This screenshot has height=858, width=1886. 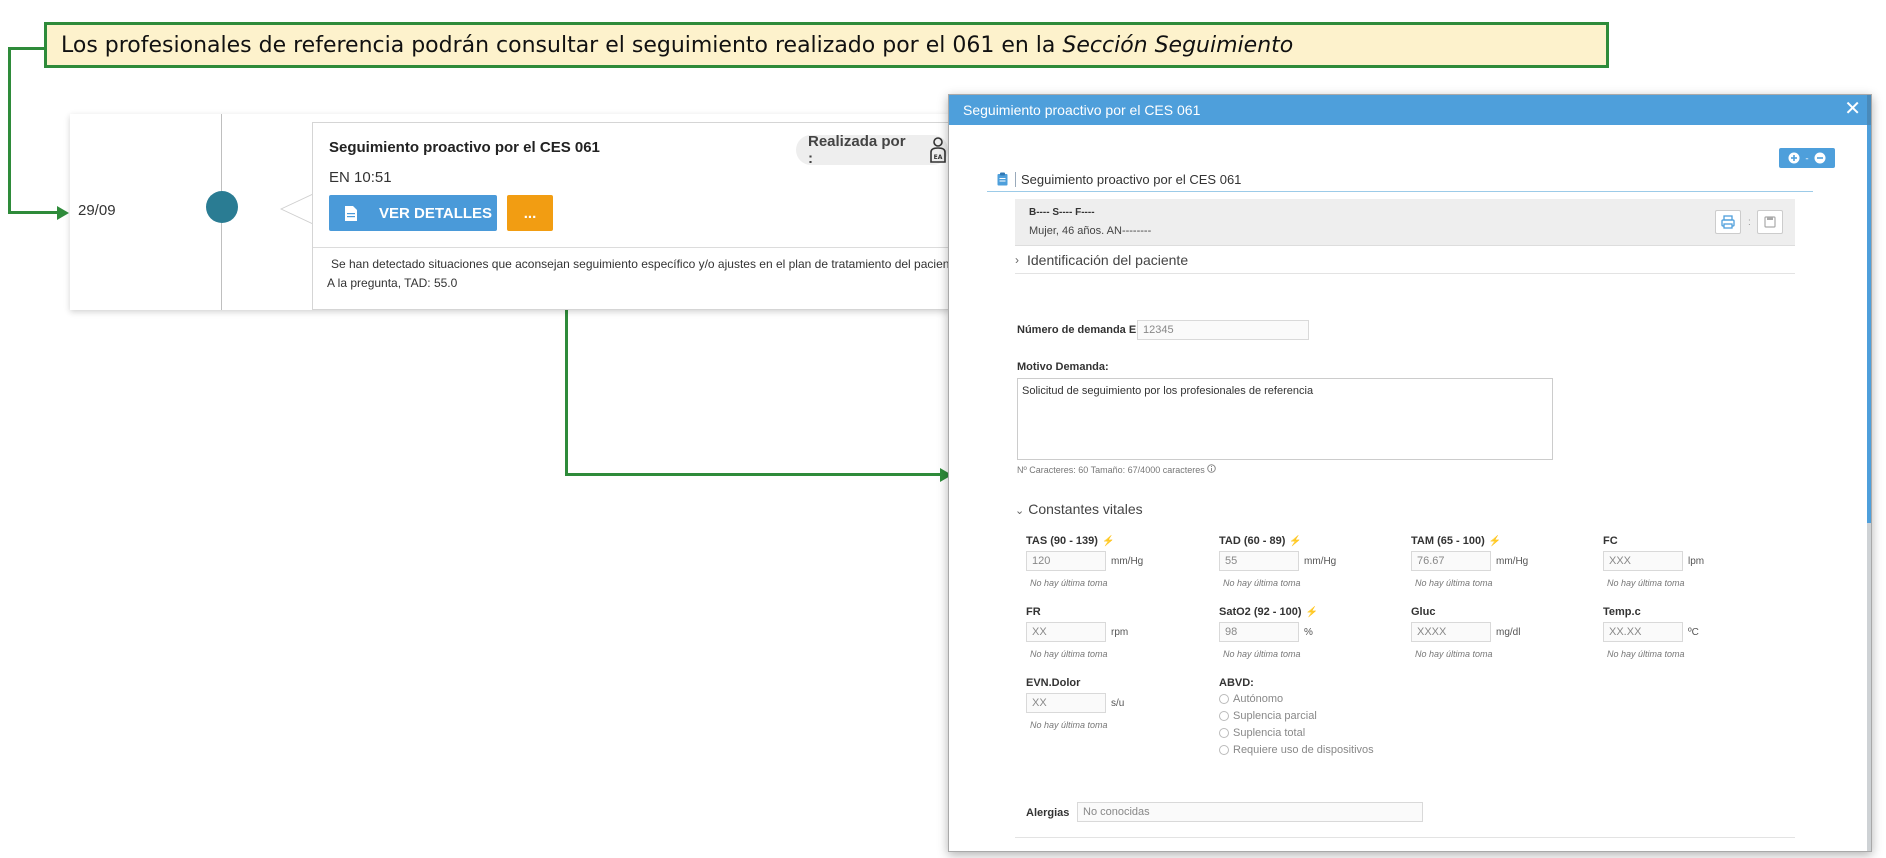 I want to click on abvd-option-suplencia-parcial: Suplencia parcial, so click(x=1268, y=716).